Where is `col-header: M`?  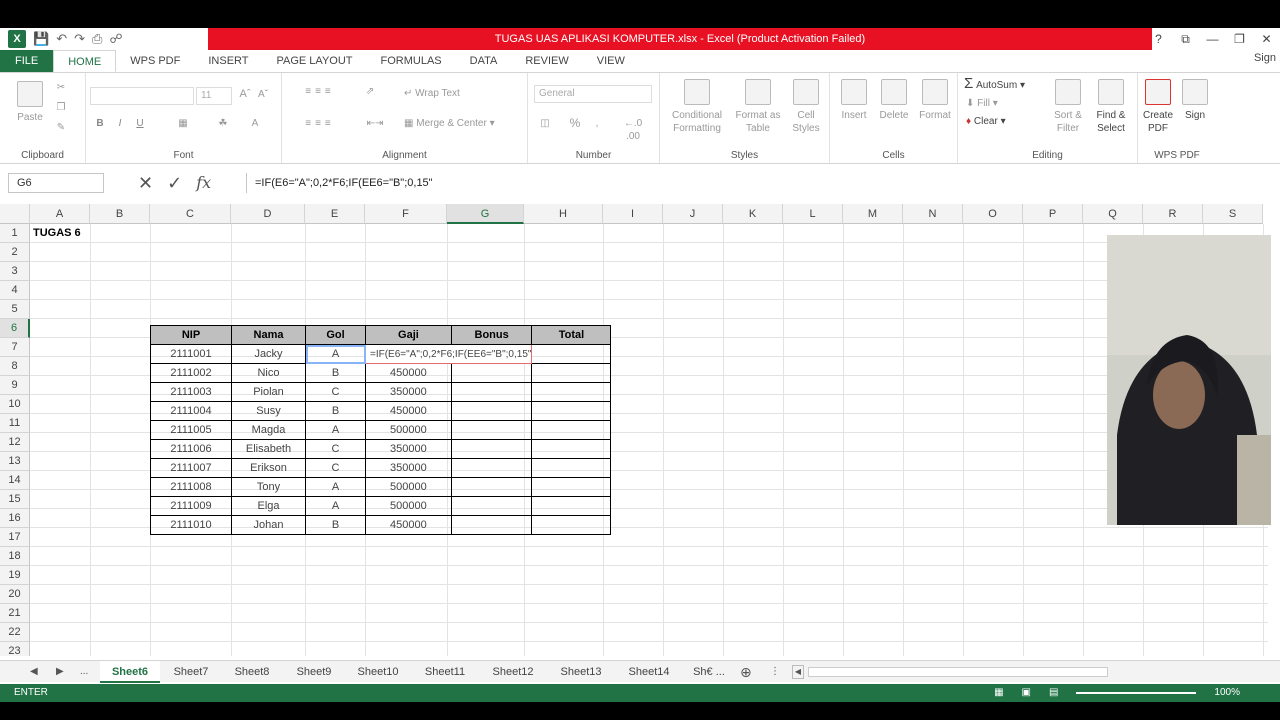
col-header: M is located at coordinates (873, 214).